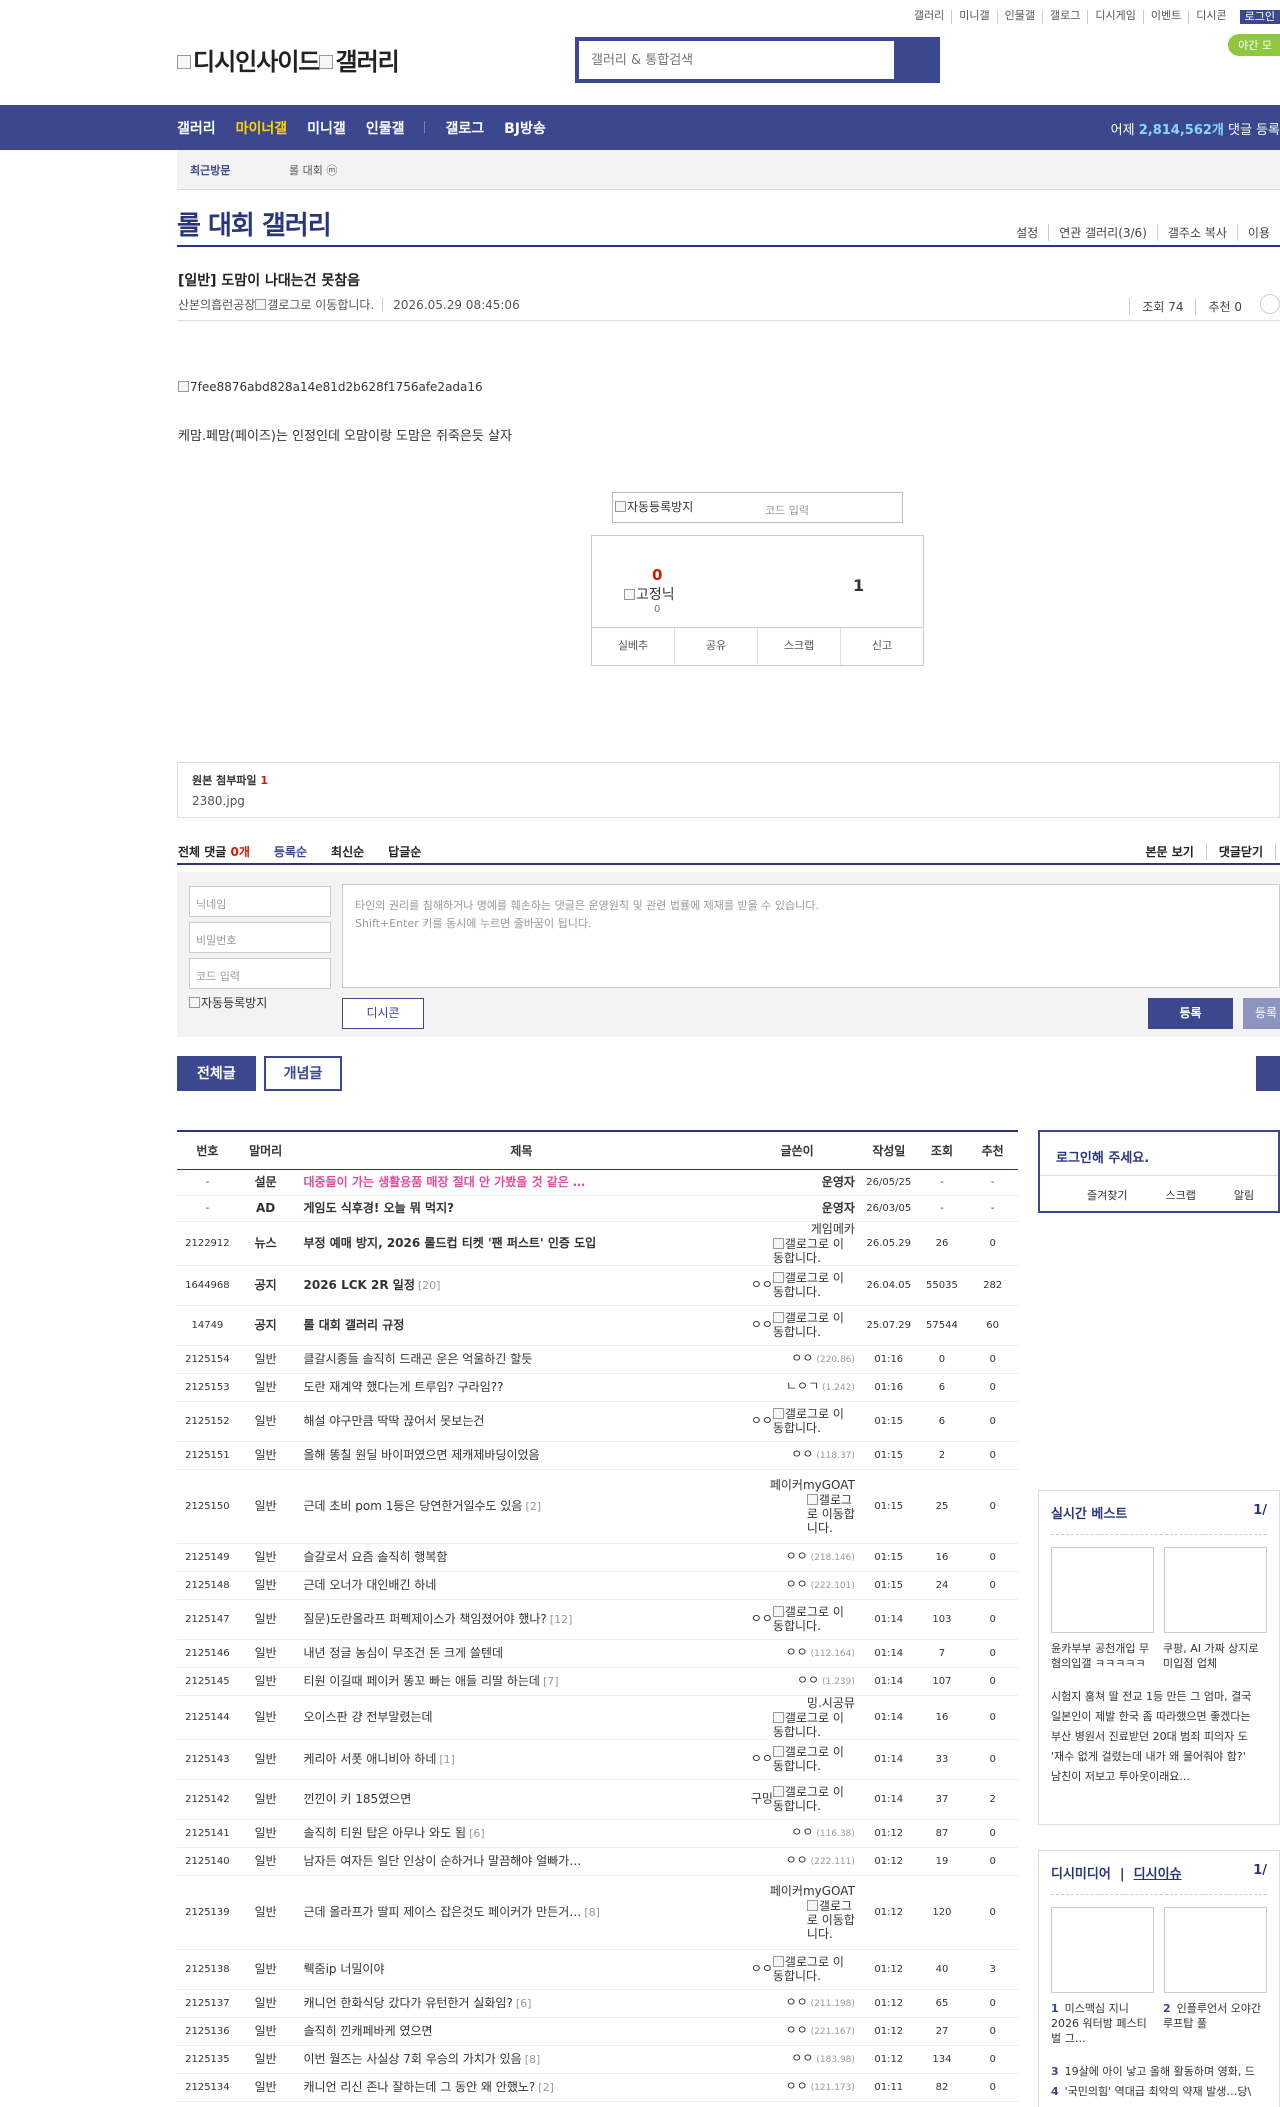 This screenshot has height=2107, width=1280. I want to click on top-link: 미니갤, so click(975, 17).